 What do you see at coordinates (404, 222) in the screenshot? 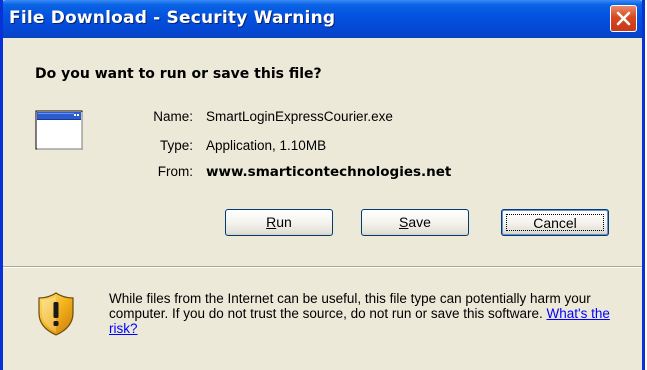
I see `save-mnemonic: S` at bounding box center [404, 222].